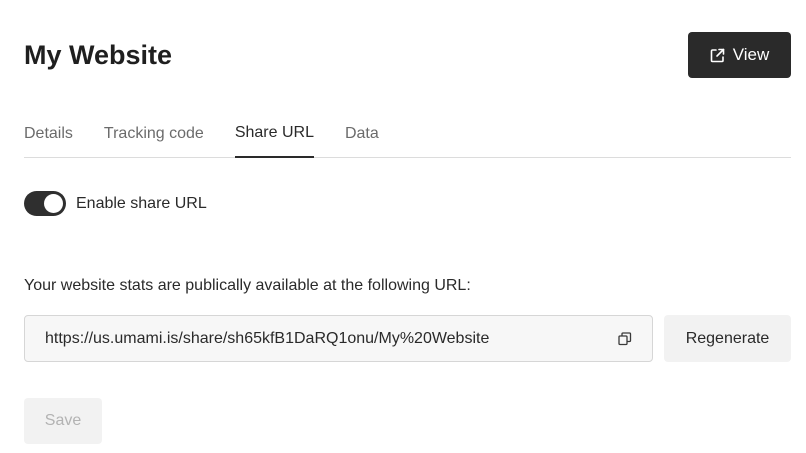  What do you see at coordinates (48, 133) in the screenshot?
I see `tab-details: Details` at bounding box center [48, 133].